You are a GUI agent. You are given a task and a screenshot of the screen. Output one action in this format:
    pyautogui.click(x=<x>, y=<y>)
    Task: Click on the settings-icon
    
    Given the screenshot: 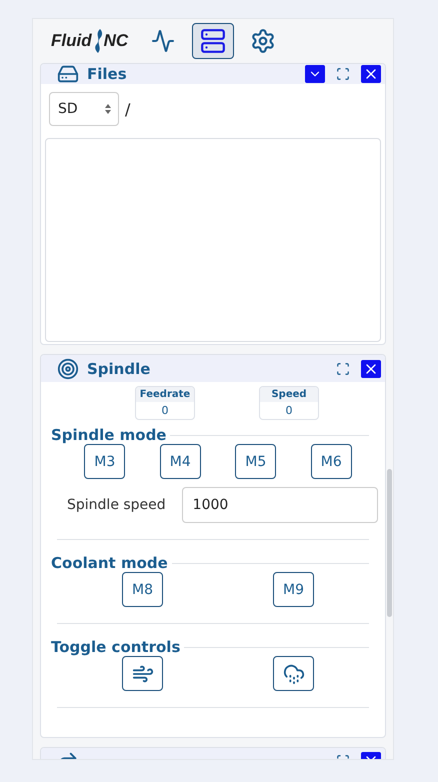 What is the action you would take?
    pyautogui.click(x=263, y=41)
    